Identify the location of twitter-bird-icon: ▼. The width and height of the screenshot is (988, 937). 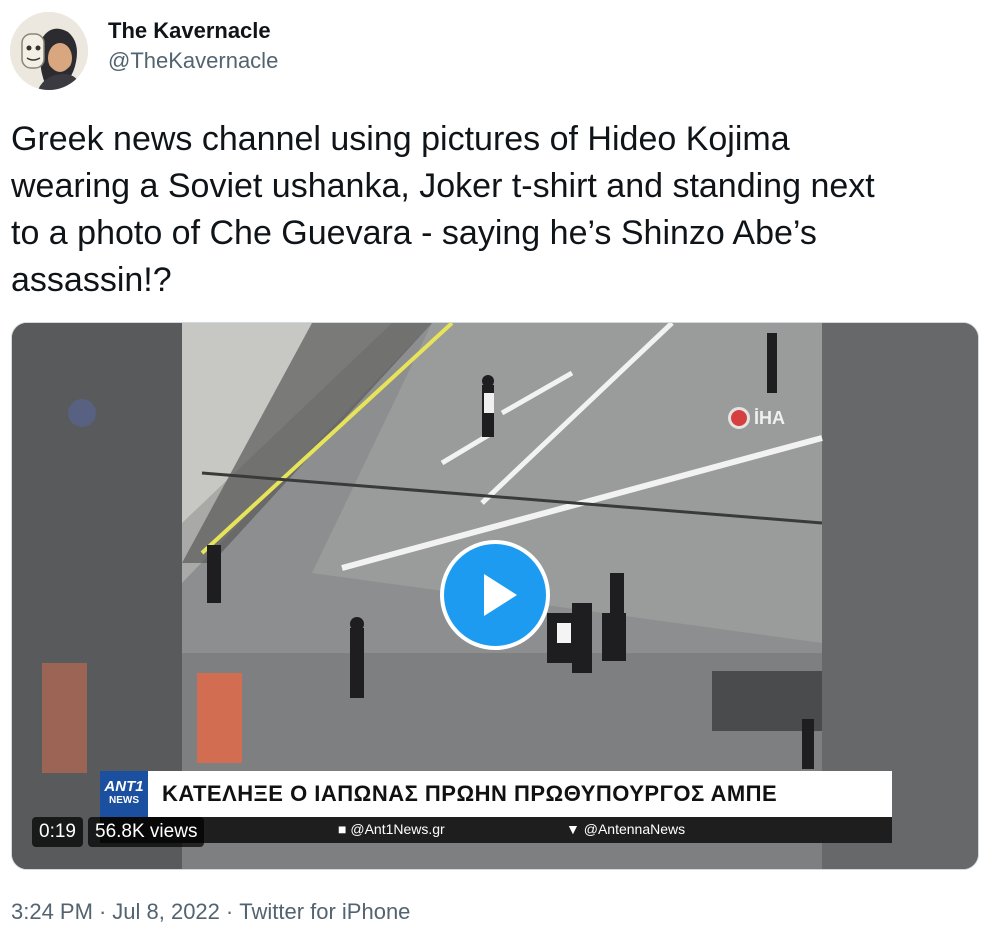
(573, 829).